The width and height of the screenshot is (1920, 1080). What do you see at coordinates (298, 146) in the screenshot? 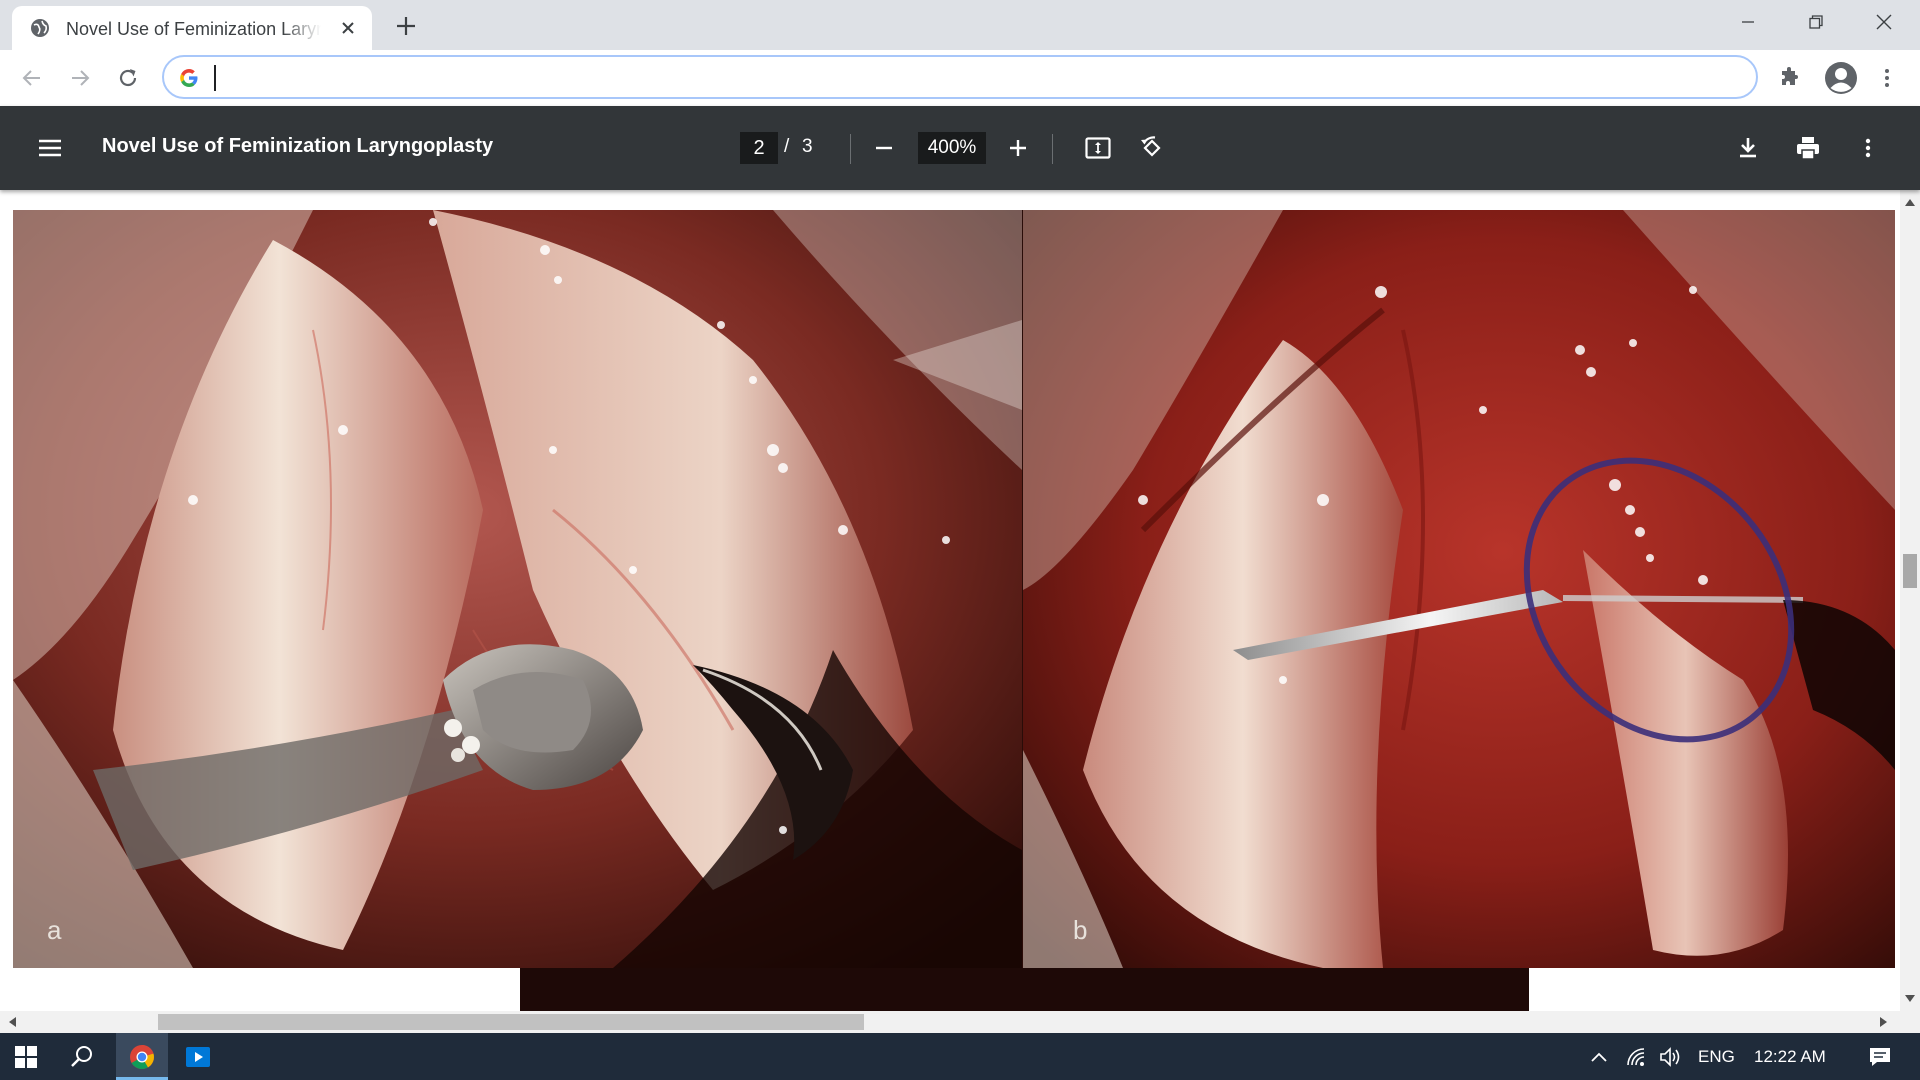
I see `document-title: Novel Use of Feminization Laryngoplasty` at bounding box center [298, 146].